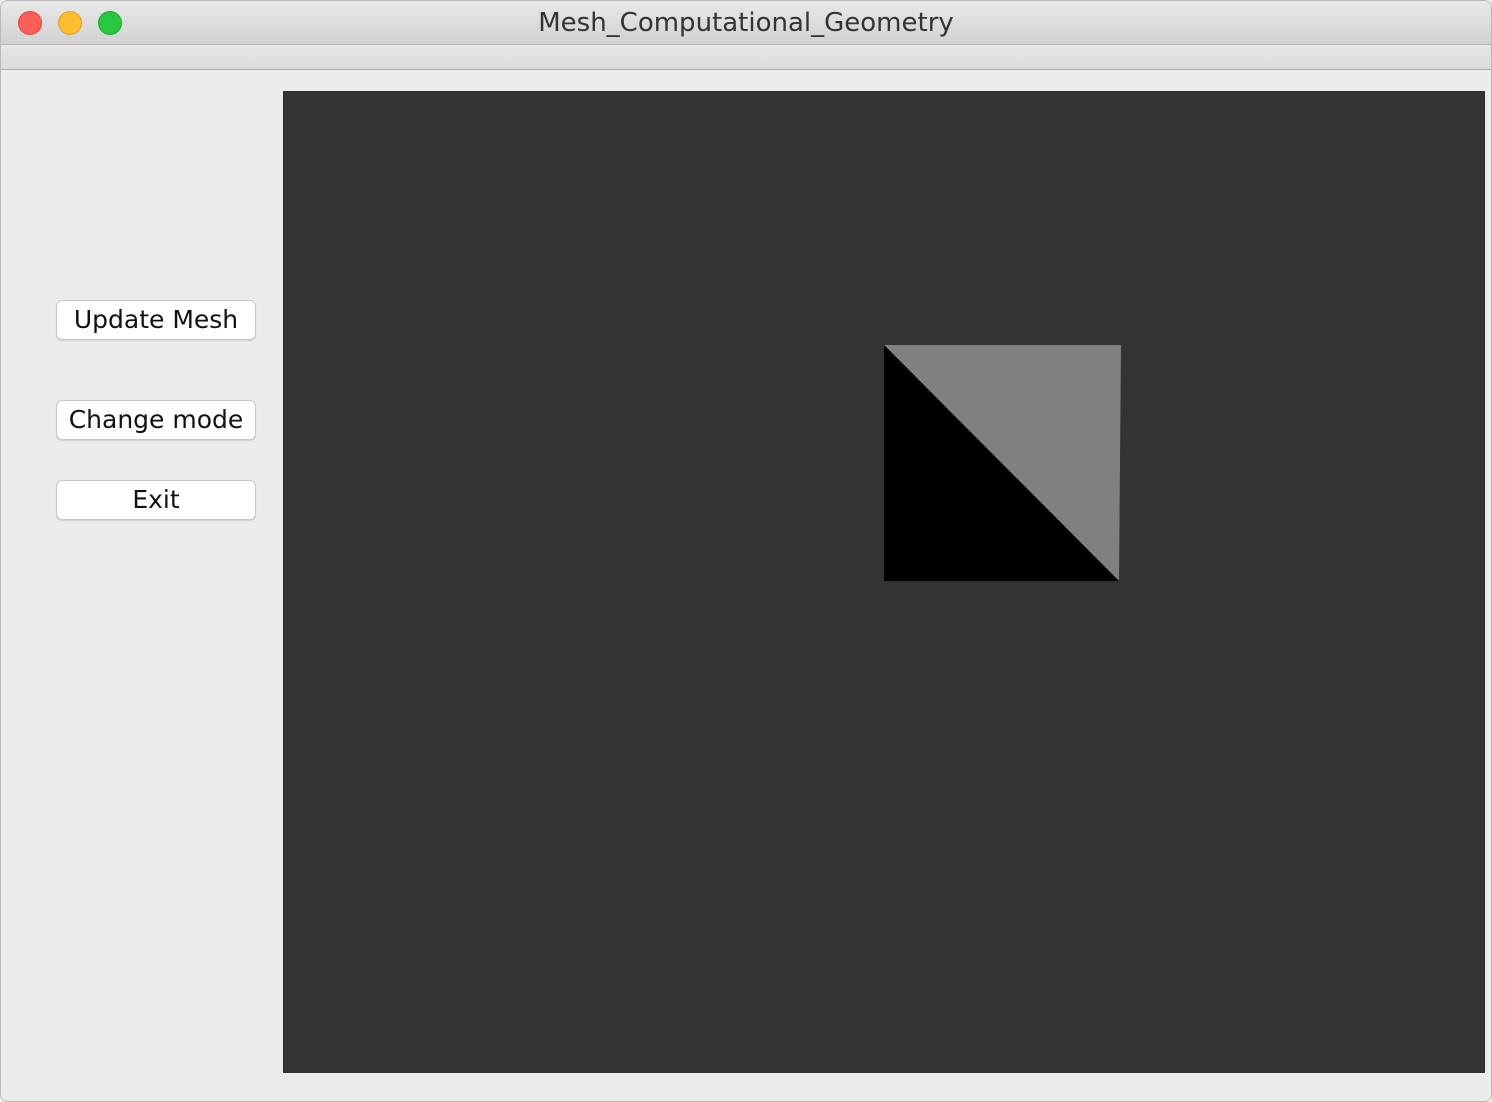 This screenshot has height=1102, width=1492. I want to click on window-title: Mesh_Computational_Geometry, so click(746, 23).